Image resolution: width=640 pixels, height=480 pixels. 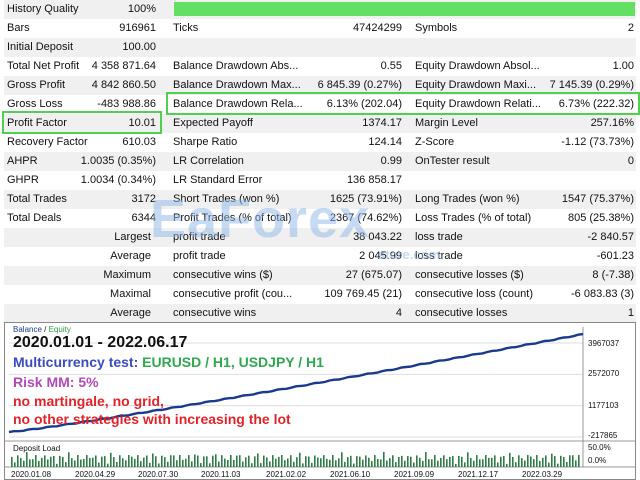 I want to click on metric-value: 4, so click(x=398, y=313).